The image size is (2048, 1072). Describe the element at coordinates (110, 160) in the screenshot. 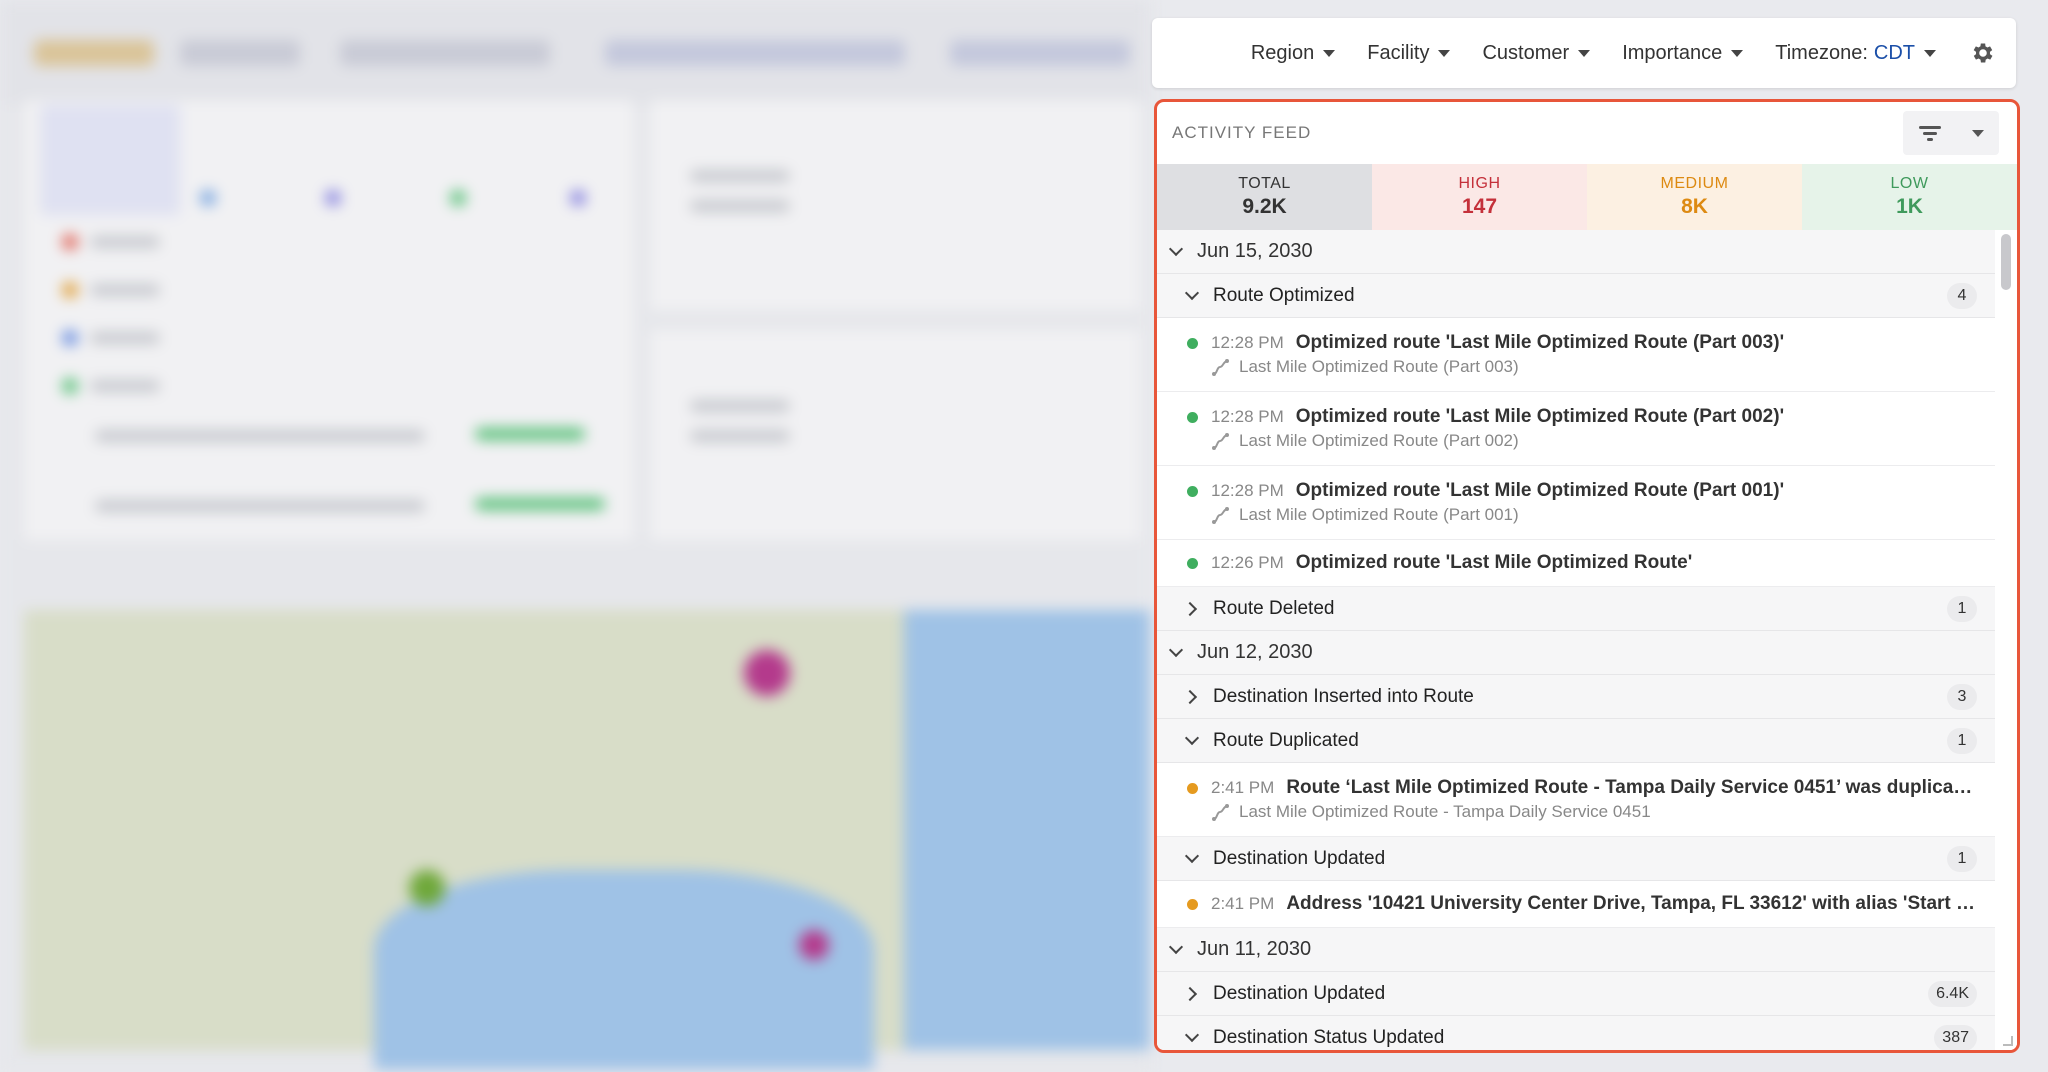

I see `bg-panel` at that location.